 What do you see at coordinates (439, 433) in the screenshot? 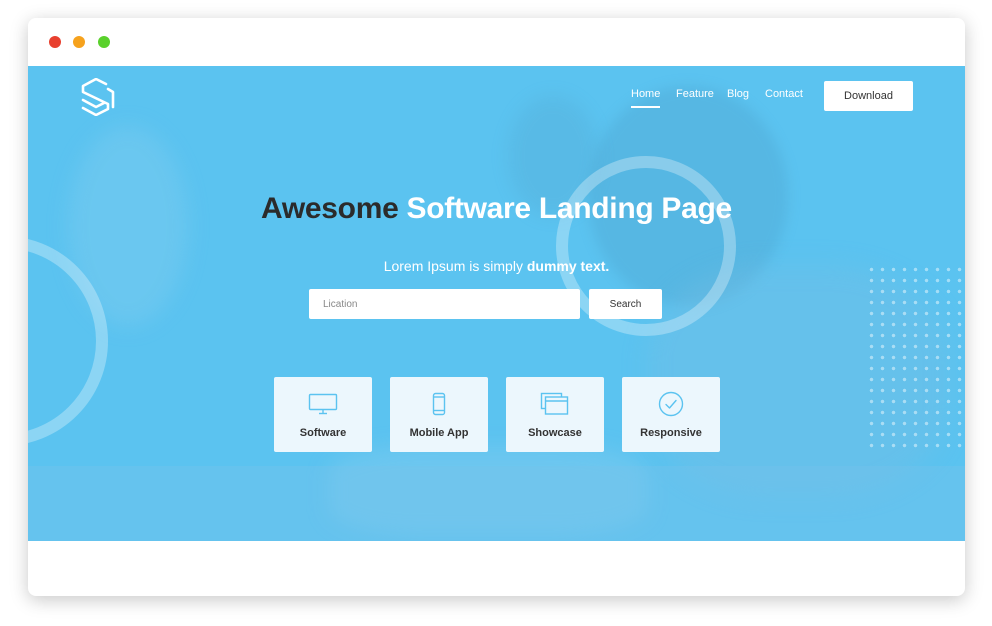
I see `feature-card-label: Mobile App` at bounding box center [439, 433].